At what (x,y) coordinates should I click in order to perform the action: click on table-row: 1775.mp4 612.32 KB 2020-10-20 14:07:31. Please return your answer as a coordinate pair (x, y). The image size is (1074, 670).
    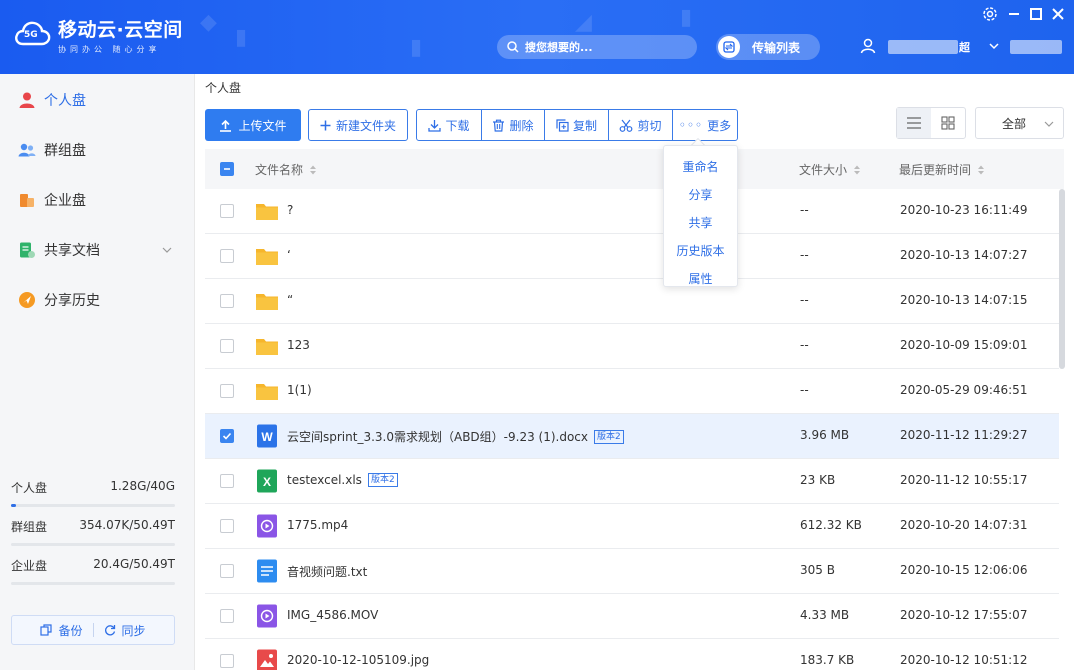
    Looking at the image, I should click on (632, 526).